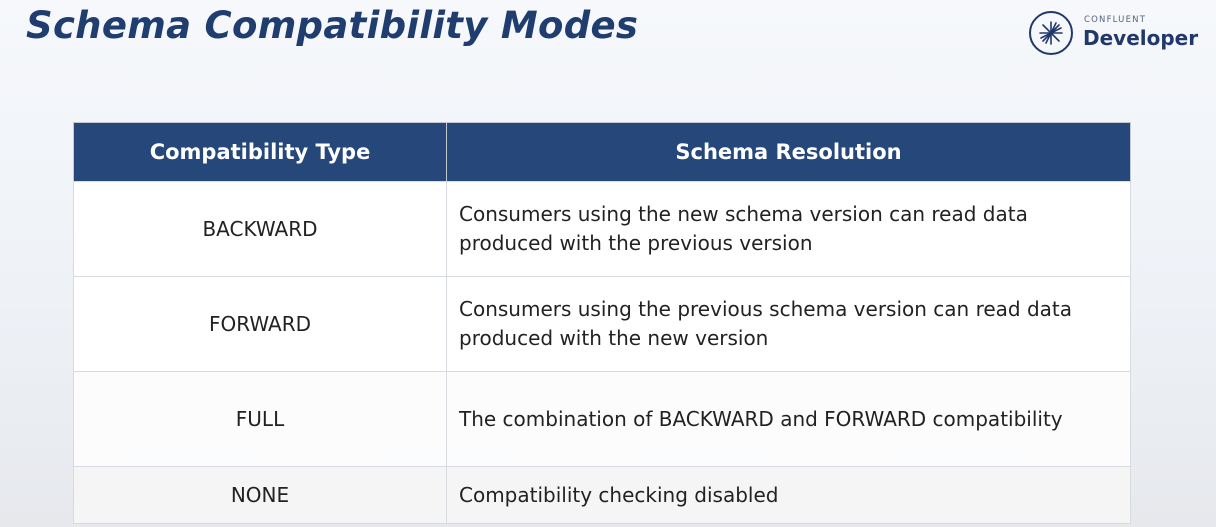 The image size is (1216, 527). I want to click on confluent-developer-logo: CONFLUENT Developer, so click(1116, 34).